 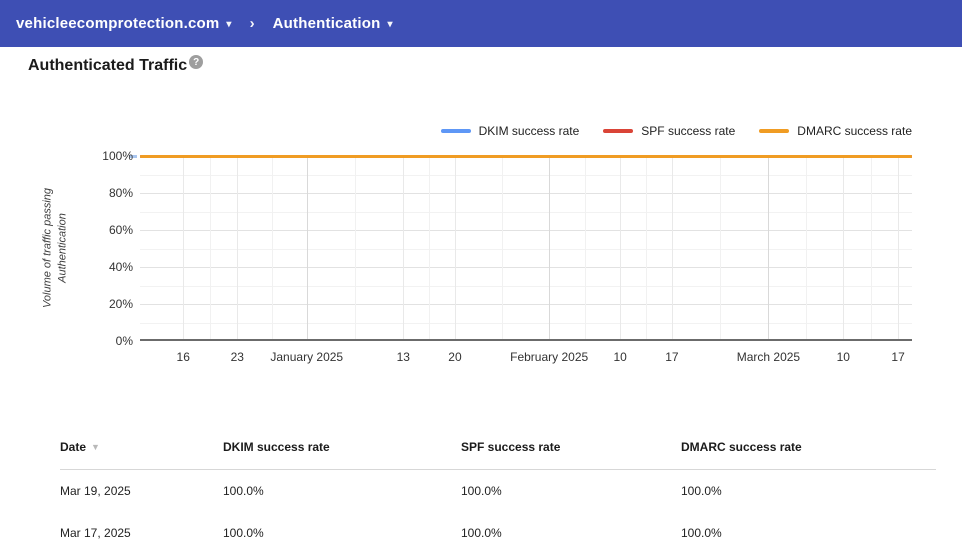 What do you see at coordinates (120, 193) in the screenshot?
I see `y-tick-label: 80%` at bounding box center [120, 193].